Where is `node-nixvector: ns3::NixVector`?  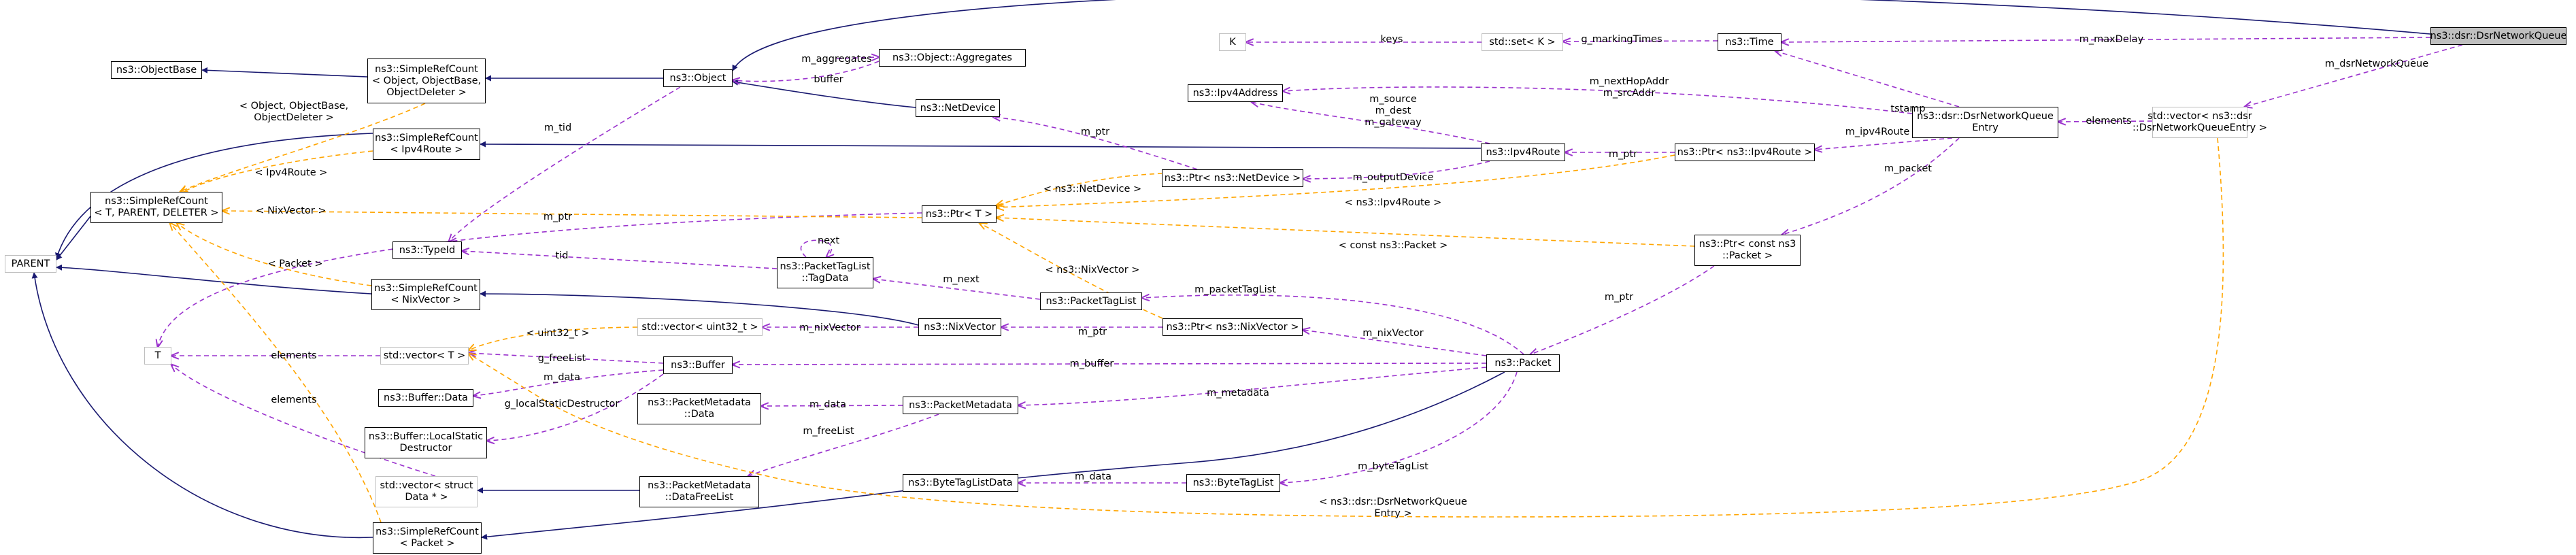 node-nixvector: ns3::NixVector is located at coordinates (959, 327).